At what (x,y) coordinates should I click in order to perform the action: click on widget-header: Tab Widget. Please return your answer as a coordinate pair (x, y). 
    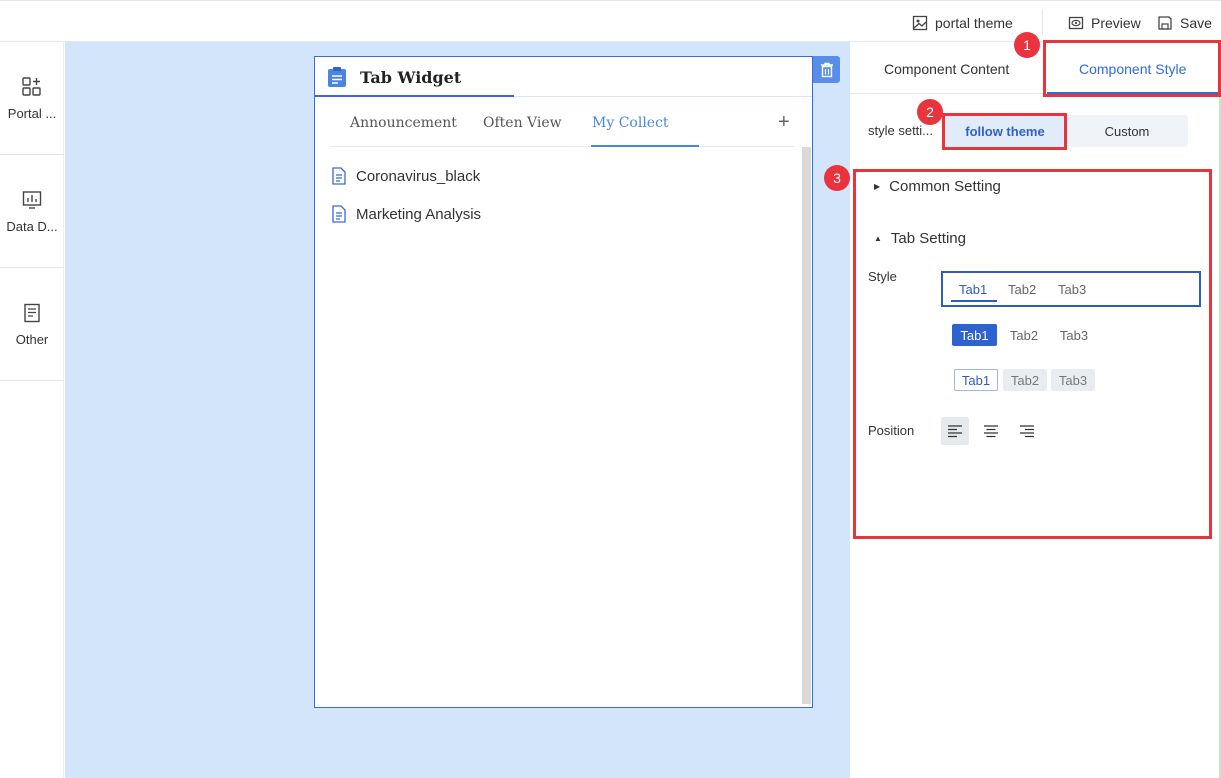
    Looking at the image, I should click on (563, 77).